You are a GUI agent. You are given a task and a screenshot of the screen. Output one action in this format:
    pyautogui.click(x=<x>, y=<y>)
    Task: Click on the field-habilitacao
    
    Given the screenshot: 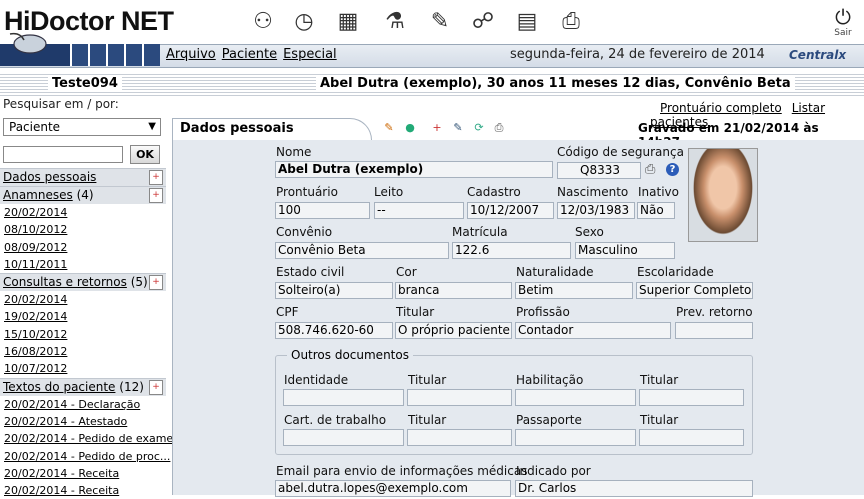 What is the action you would take?
    pyautogui.click(x=575, y=397)
    